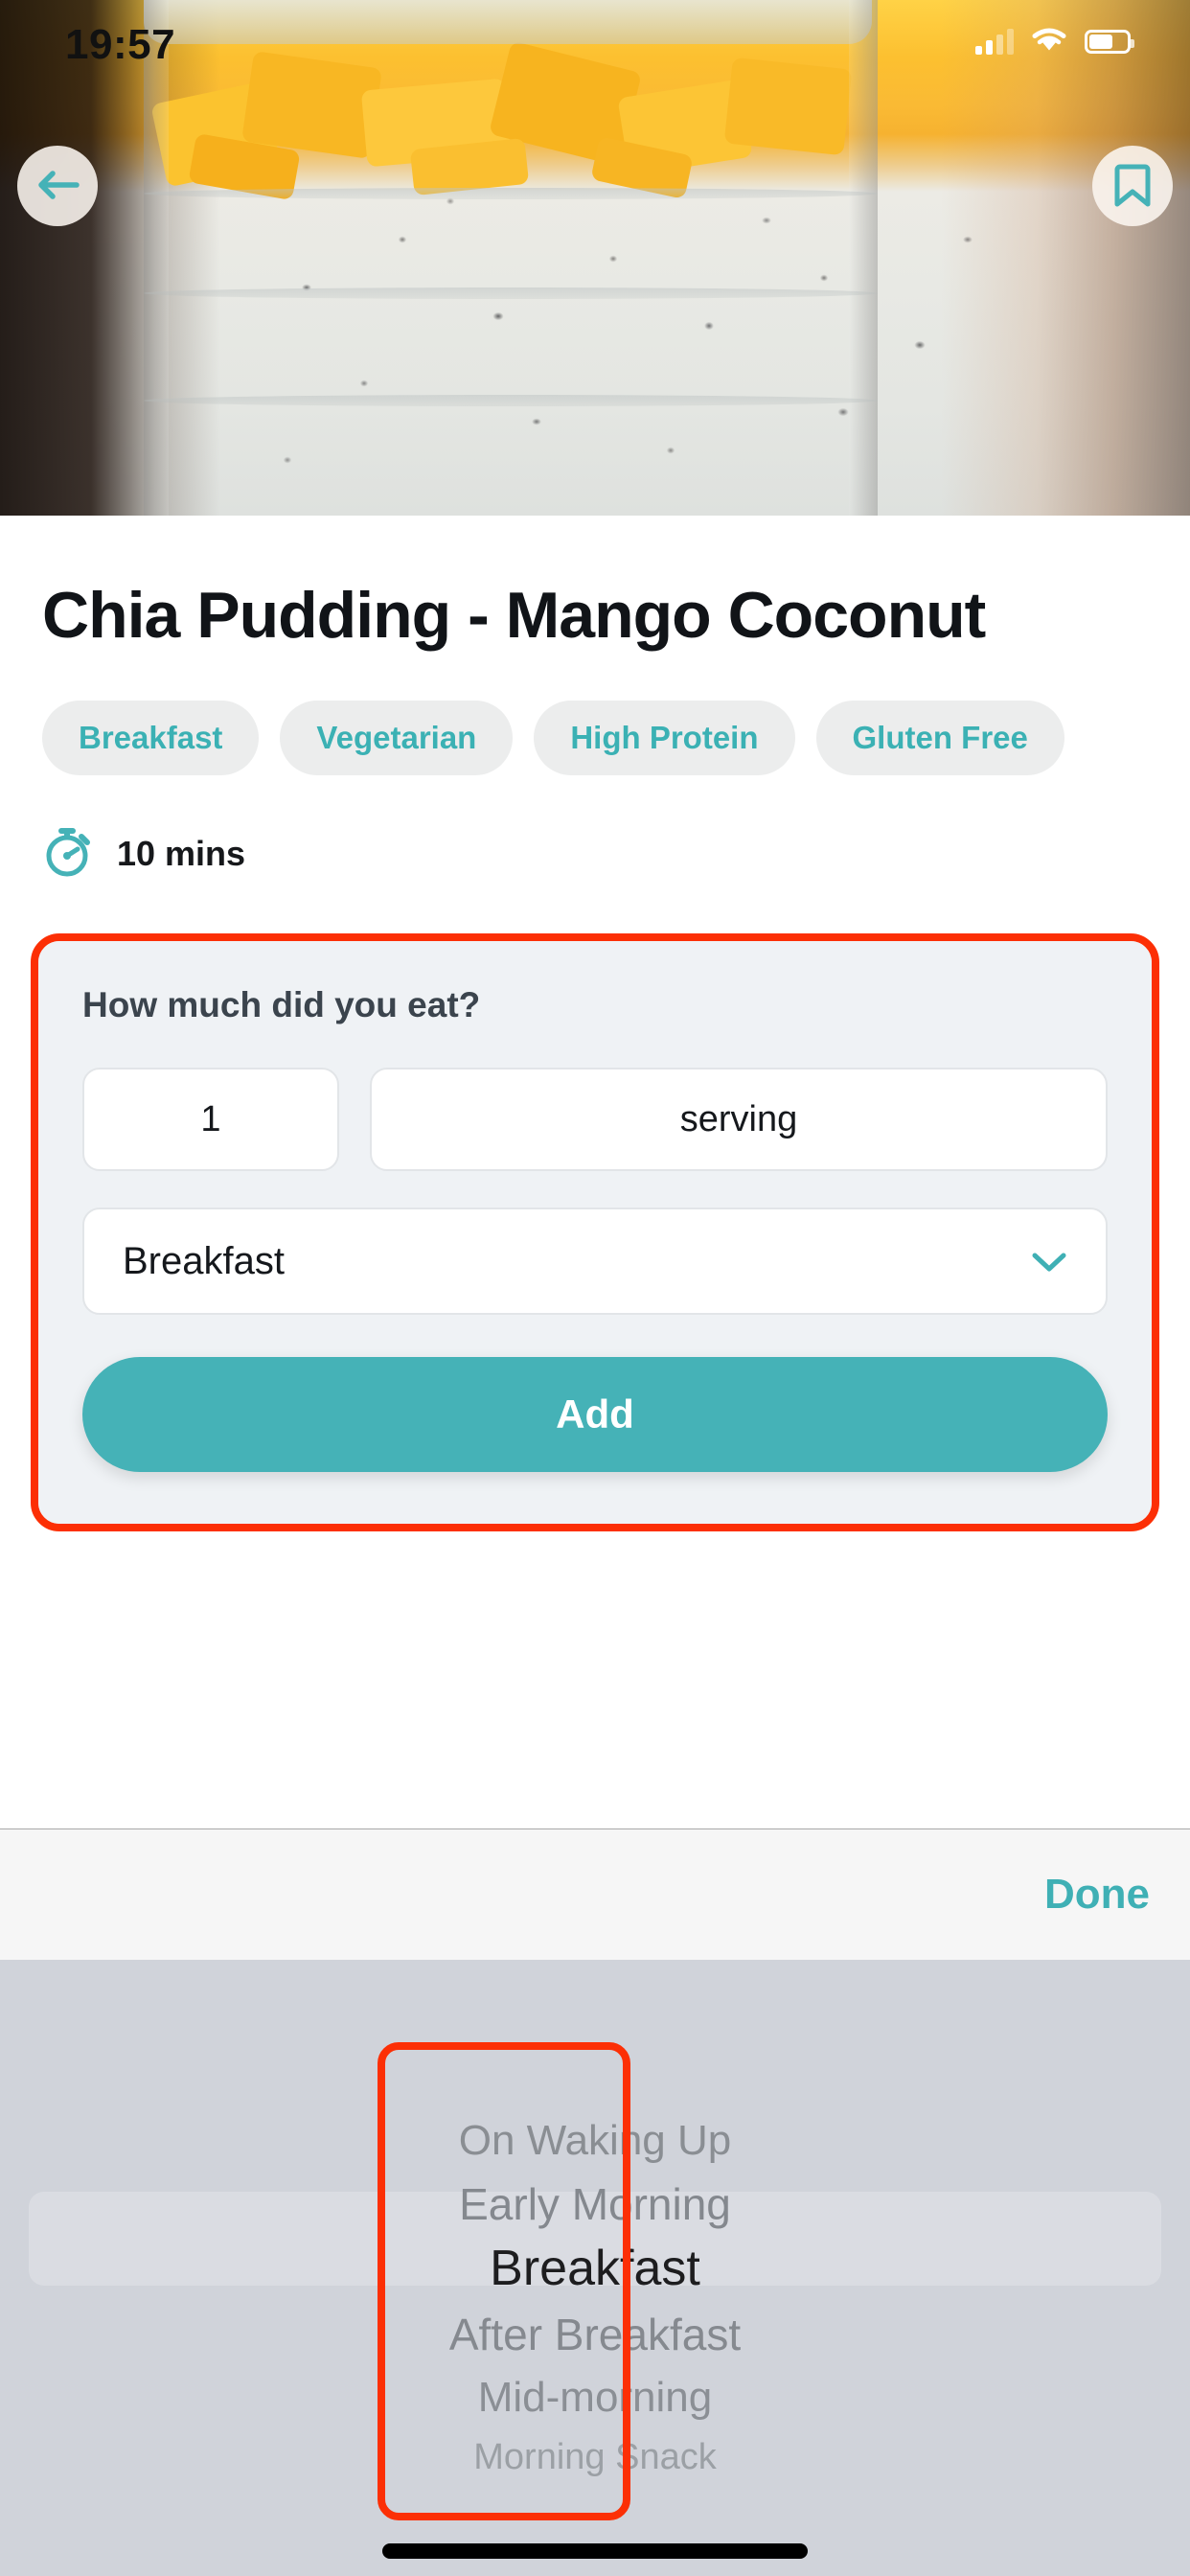 The height and width of the screenshot is (2576, 1190). Describe the element at coordinates (204, 1260) in the screenshot. I see `meal-select-value: Breakfast` at that location.